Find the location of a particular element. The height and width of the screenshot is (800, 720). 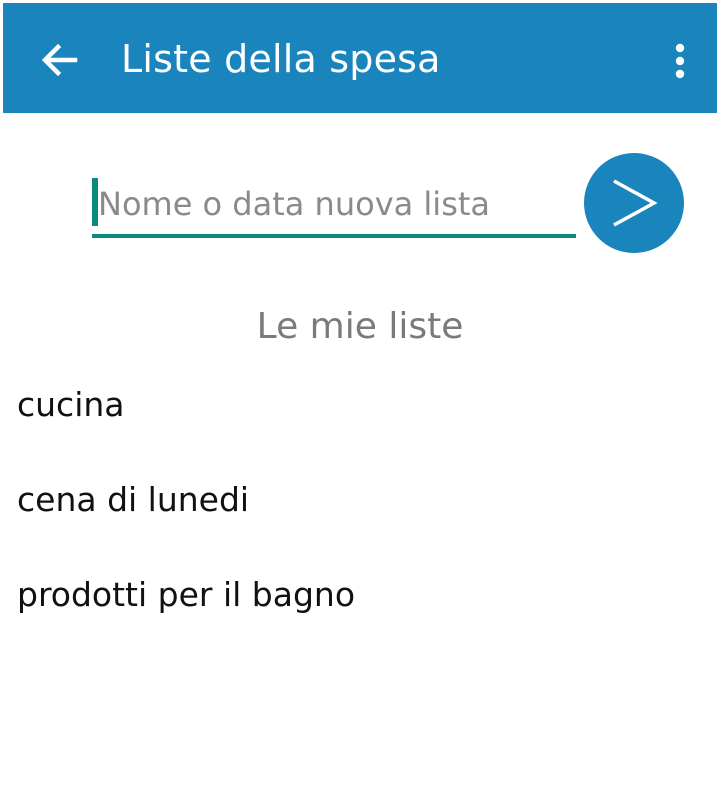

page-title: Liste della spesa is located at coordinates (281, 59).